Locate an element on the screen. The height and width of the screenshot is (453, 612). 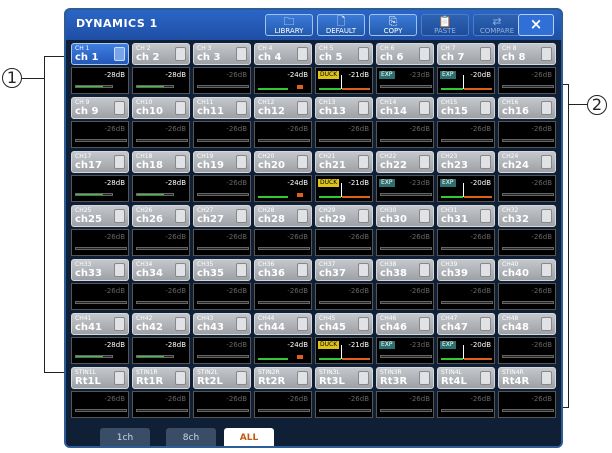
channel-select-button: CH14 ch14 is located at coordinates (405, 108).